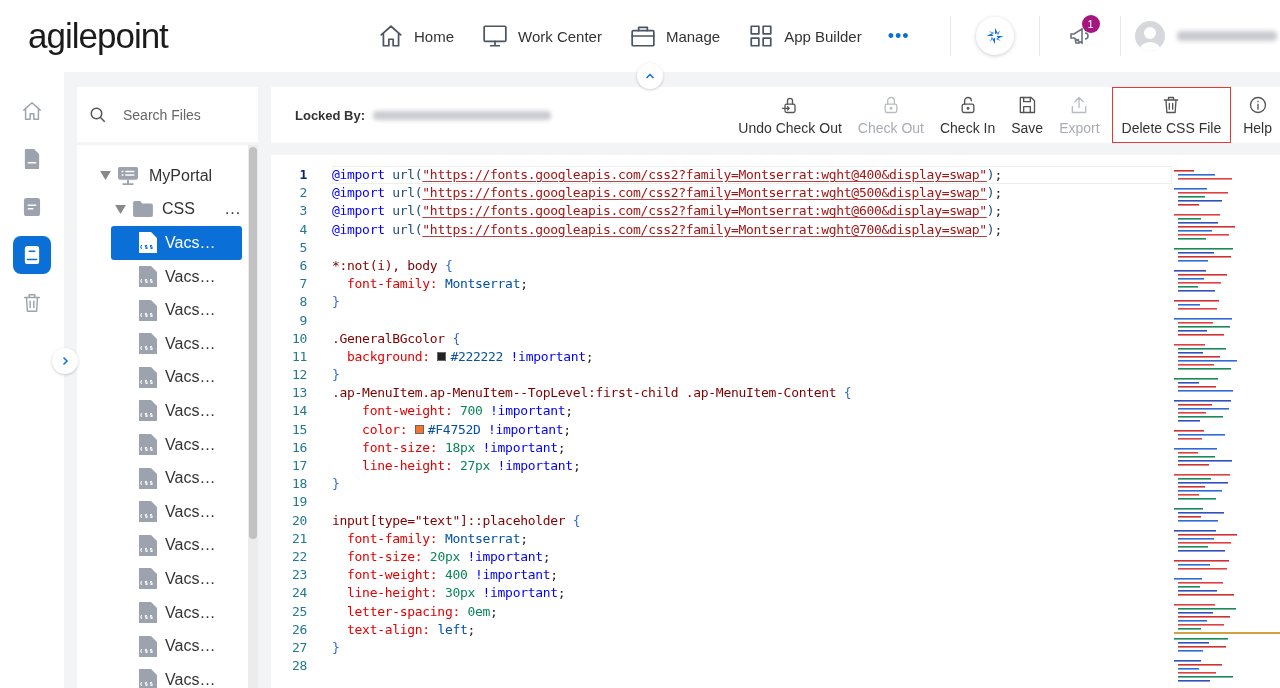 The height and width of the screenshot is (688, 1280). Describe the element at coordinates (456, 593) in the screenshot. I see `code-text: line-height: 30px !important;` at that location.